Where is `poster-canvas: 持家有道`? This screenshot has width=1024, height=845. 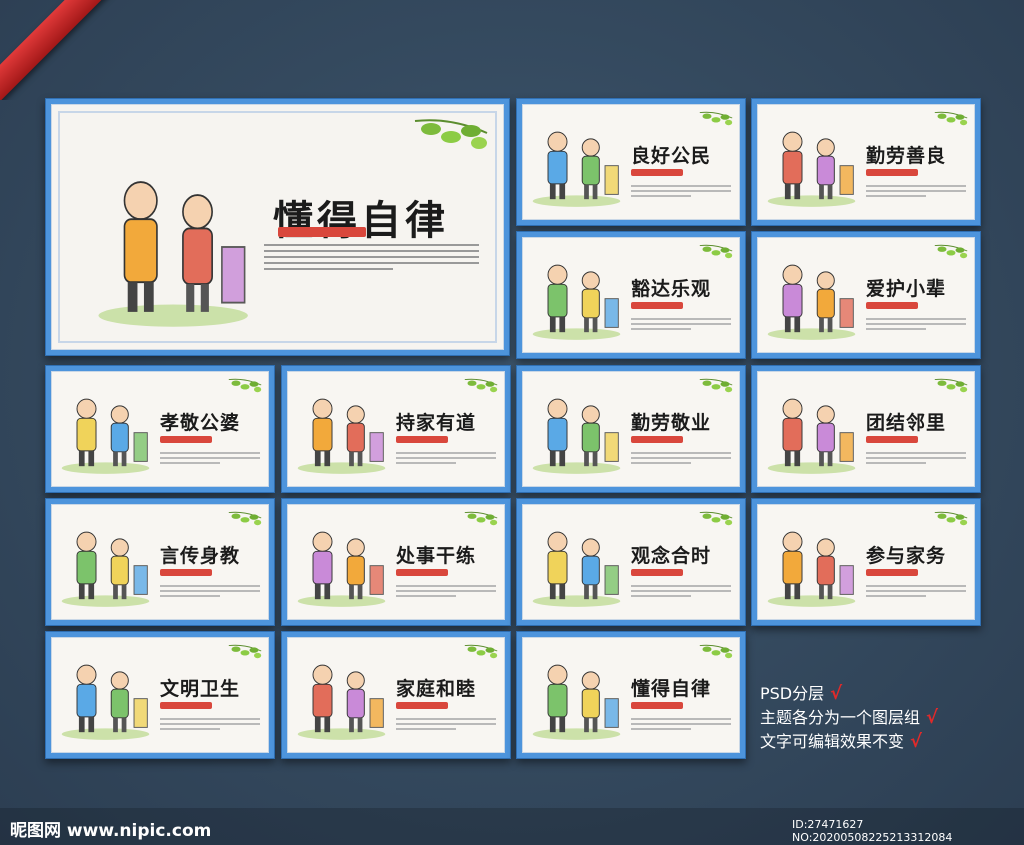 poster-canvas: 持家有道 is located at coordinates (396, 429).